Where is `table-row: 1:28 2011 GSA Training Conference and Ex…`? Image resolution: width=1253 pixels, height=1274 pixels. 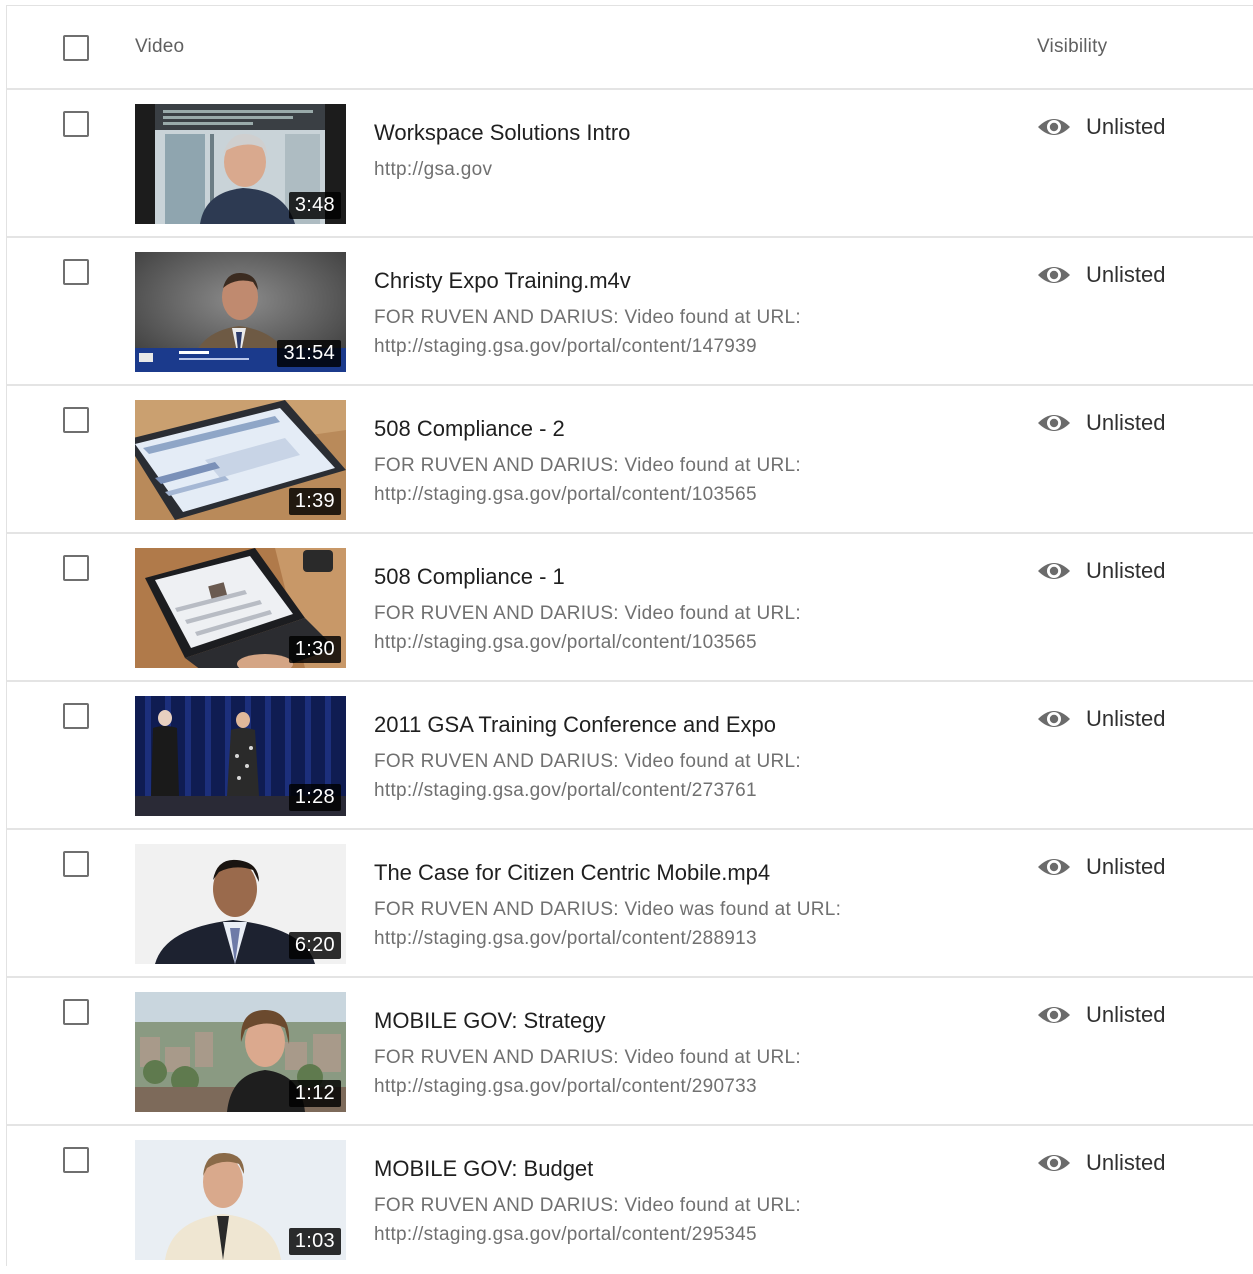 table-row: 1:28 2011 GSA Training Conference and Ex… is located at coordinates (630, 756).